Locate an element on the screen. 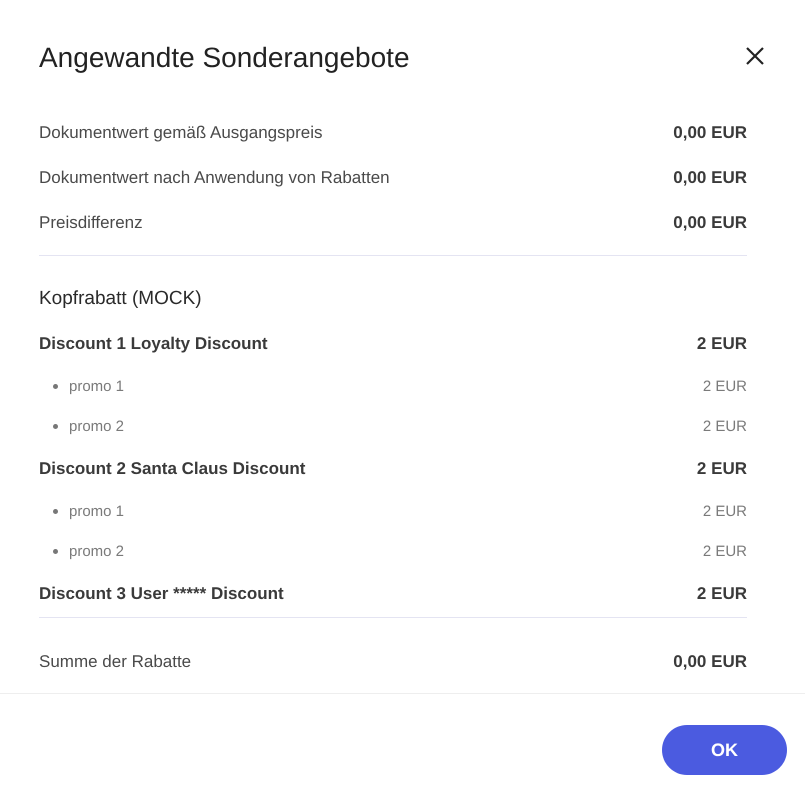  close-icon is located at coordinates (755, 56).